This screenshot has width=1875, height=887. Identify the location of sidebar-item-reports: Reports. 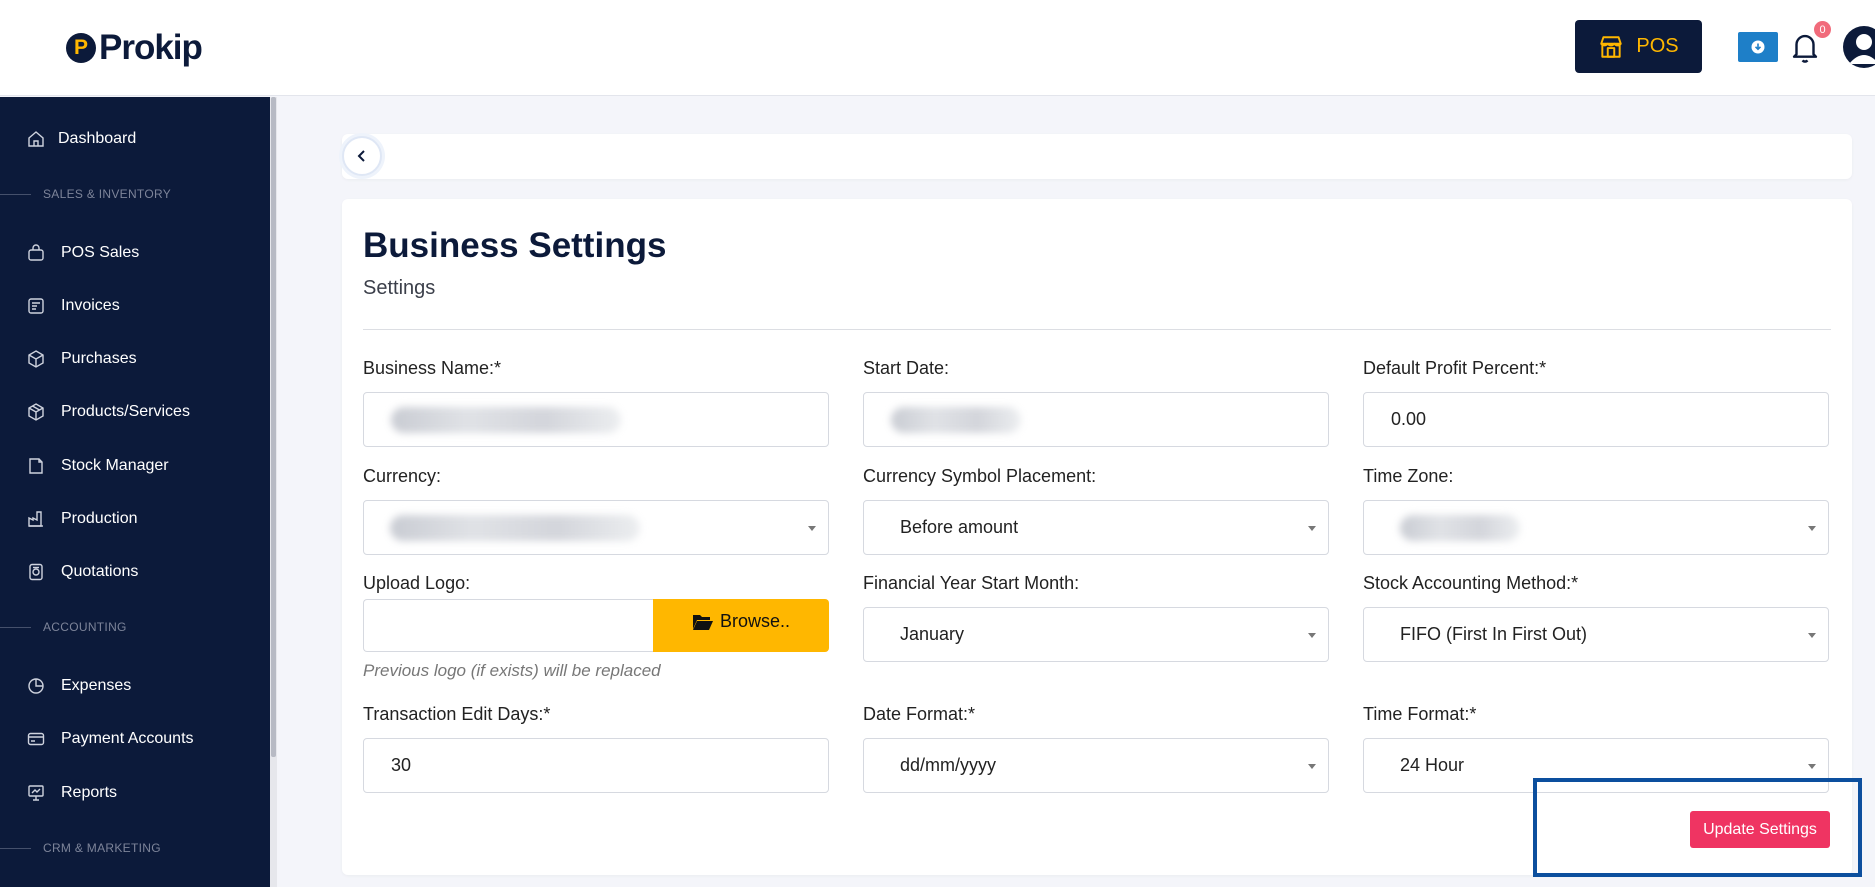
(135, 793).